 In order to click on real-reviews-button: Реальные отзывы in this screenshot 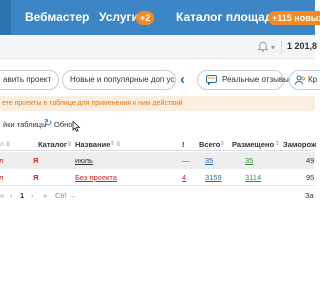, I will do `click(243, 80)`.